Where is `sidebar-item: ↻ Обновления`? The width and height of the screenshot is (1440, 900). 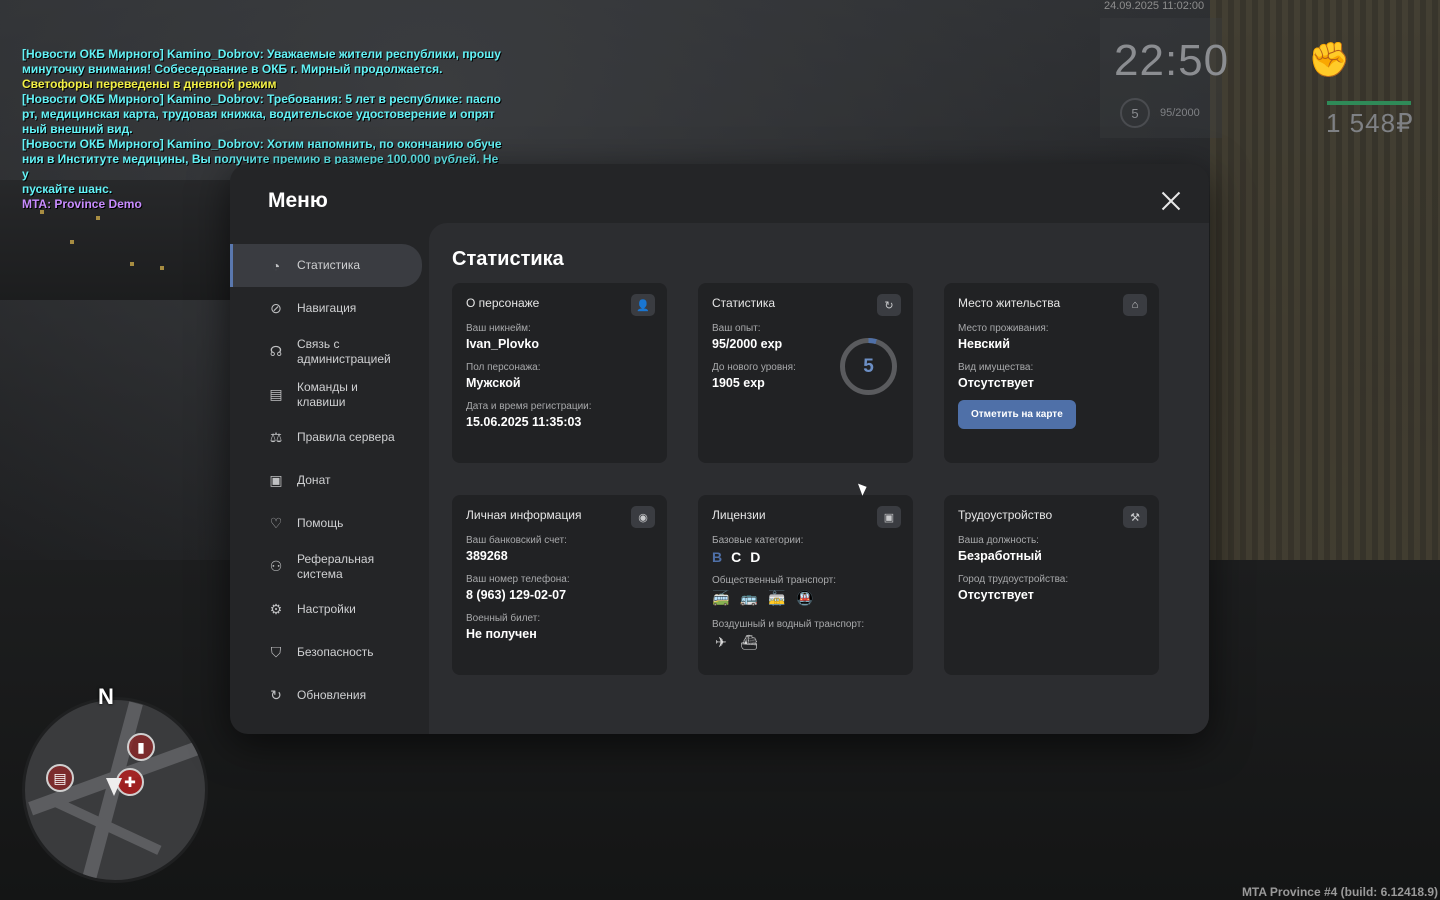
sidebar-item: ↻ Обновления is located at coordinates (326, 695).